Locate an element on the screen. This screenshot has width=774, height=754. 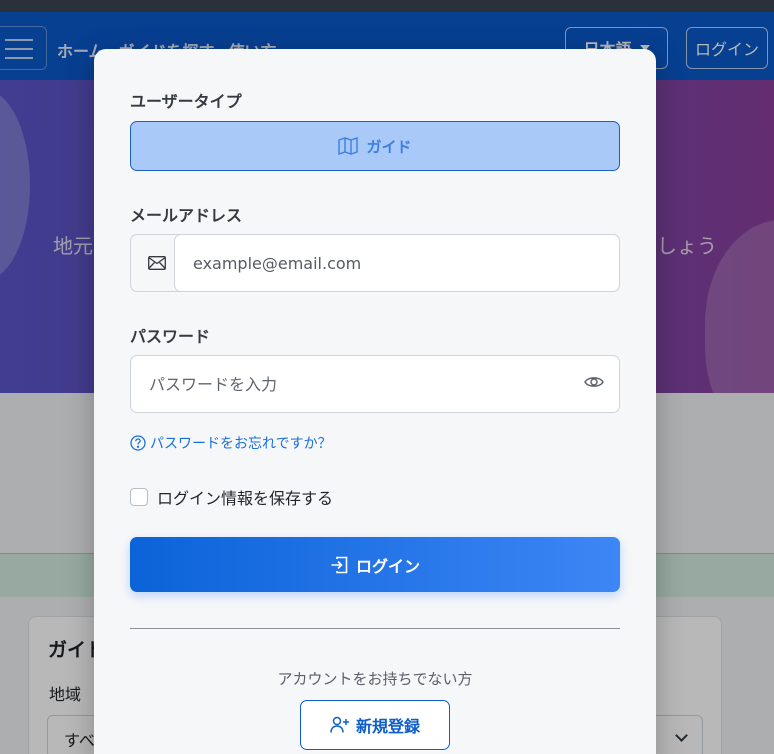
no-account-text: アカウントをお持ちでない方 is located at coordinates (375, 679).